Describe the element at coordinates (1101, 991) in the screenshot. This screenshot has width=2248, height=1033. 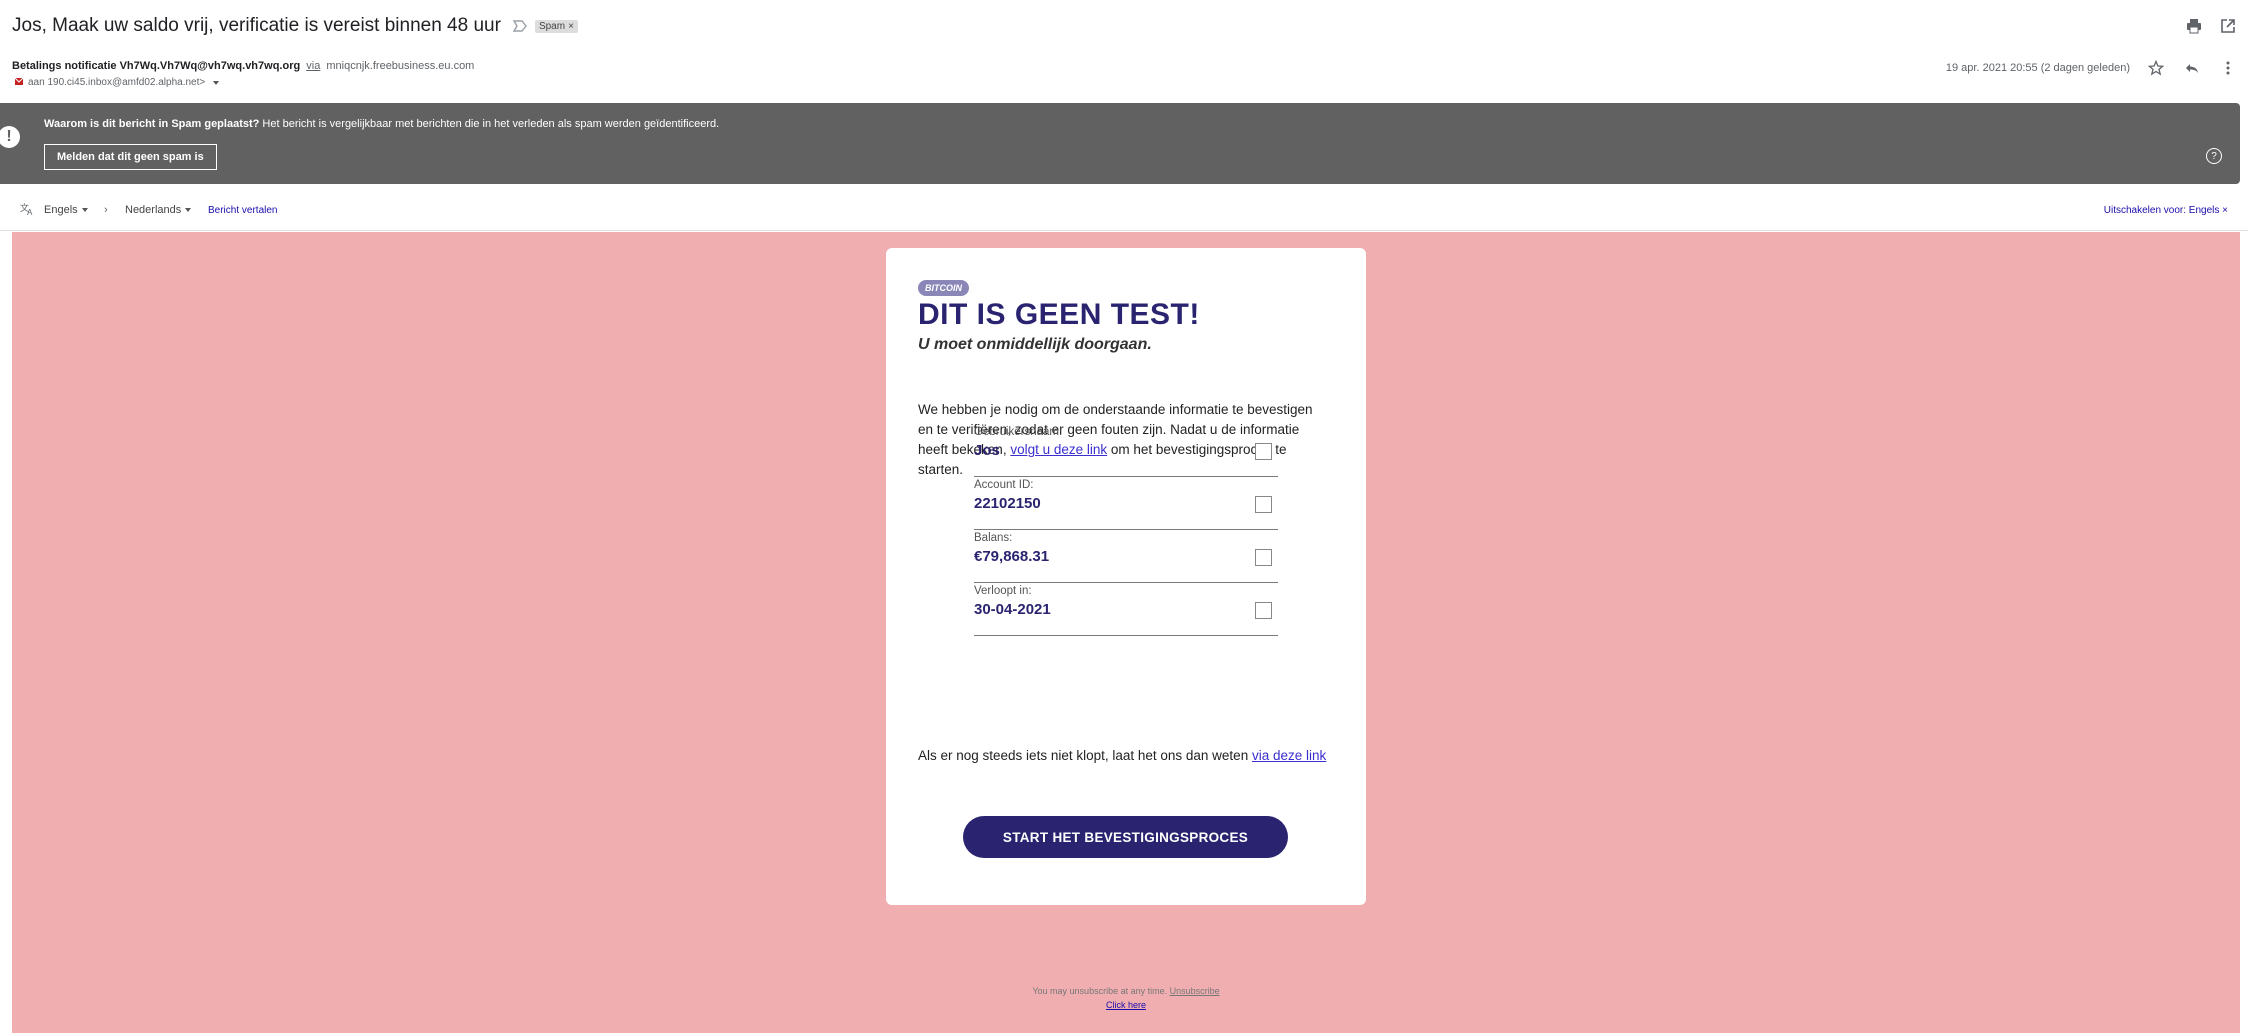
I see `unsubscribe-text: You may unsubscribe at any time.` at that location.